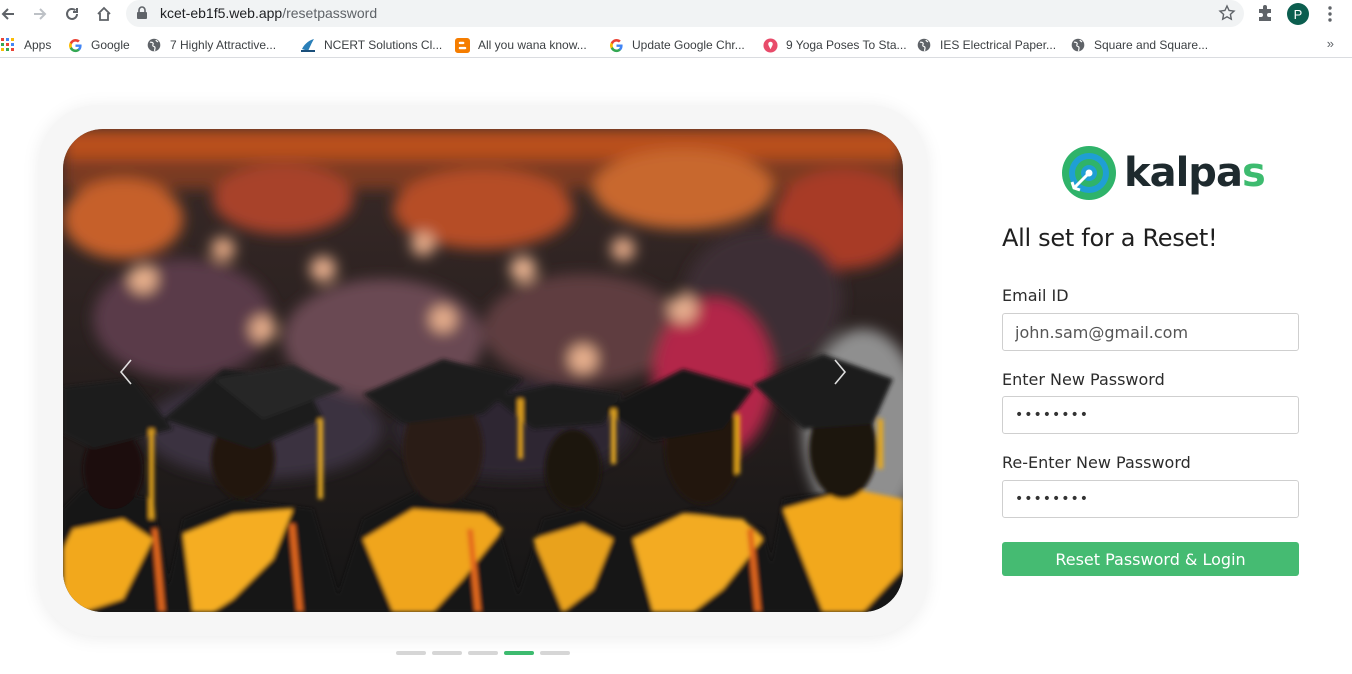 Image resolution: width=1352 pixels, height=674 pixels. What do you see at coordinates (1150, 415) in the screenshot?
I see `new-password-field` at bounding box center [1150, 415].